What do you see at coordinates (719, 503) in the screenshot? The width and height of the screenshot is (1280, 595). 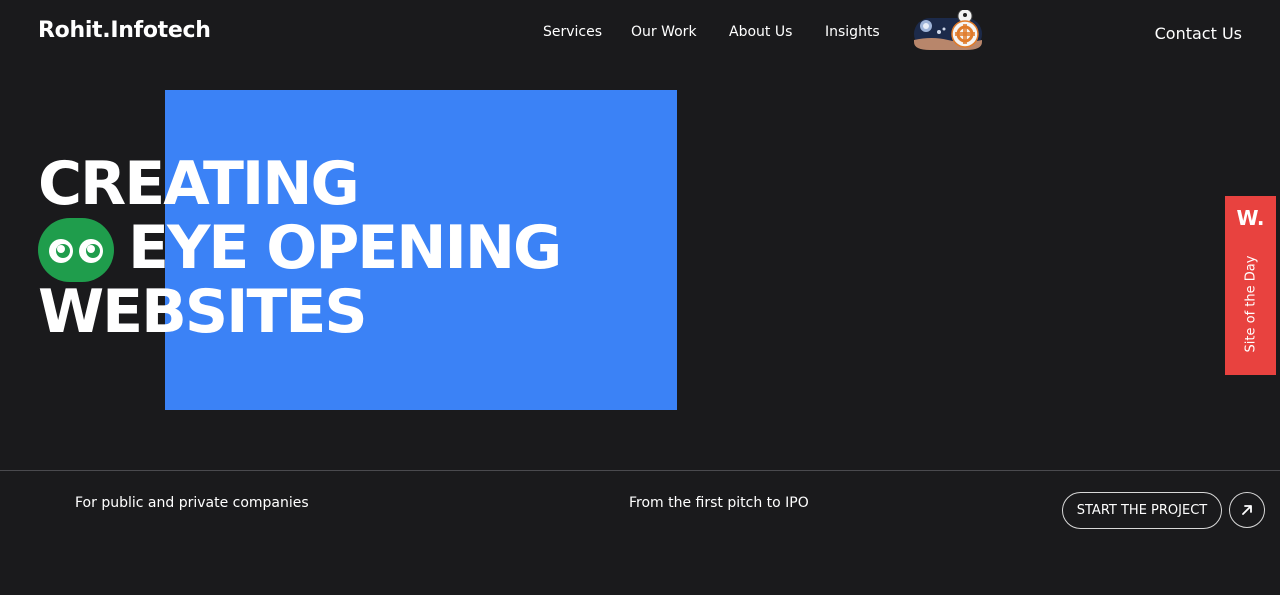 I see `tagline-middle: From the first pitch to IPO` at bounding box center [719, 503].